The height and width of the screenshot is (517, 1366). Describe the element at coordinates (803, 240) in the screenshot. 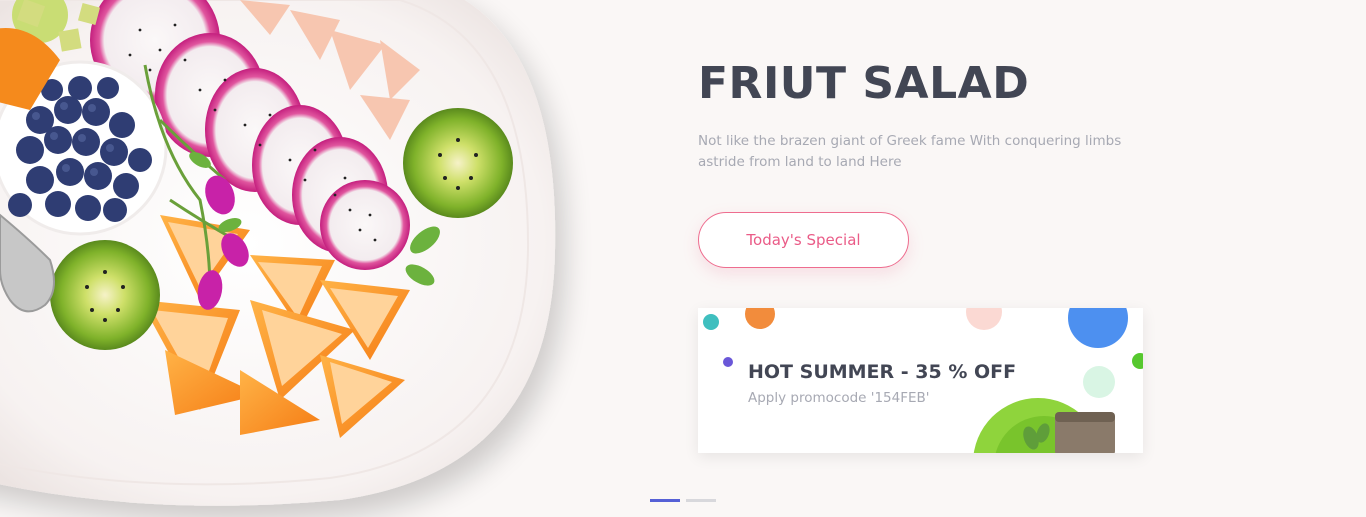

I see `todays-special-button: Today's Special` at that location.